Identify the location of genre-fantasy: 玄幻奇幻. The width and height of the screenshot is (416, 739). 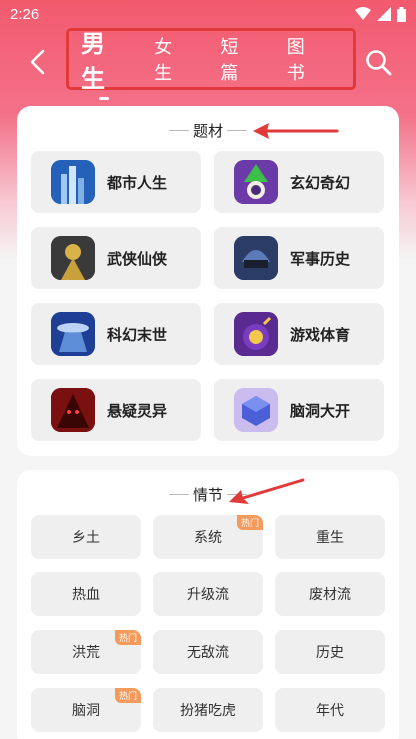
(299, 182).